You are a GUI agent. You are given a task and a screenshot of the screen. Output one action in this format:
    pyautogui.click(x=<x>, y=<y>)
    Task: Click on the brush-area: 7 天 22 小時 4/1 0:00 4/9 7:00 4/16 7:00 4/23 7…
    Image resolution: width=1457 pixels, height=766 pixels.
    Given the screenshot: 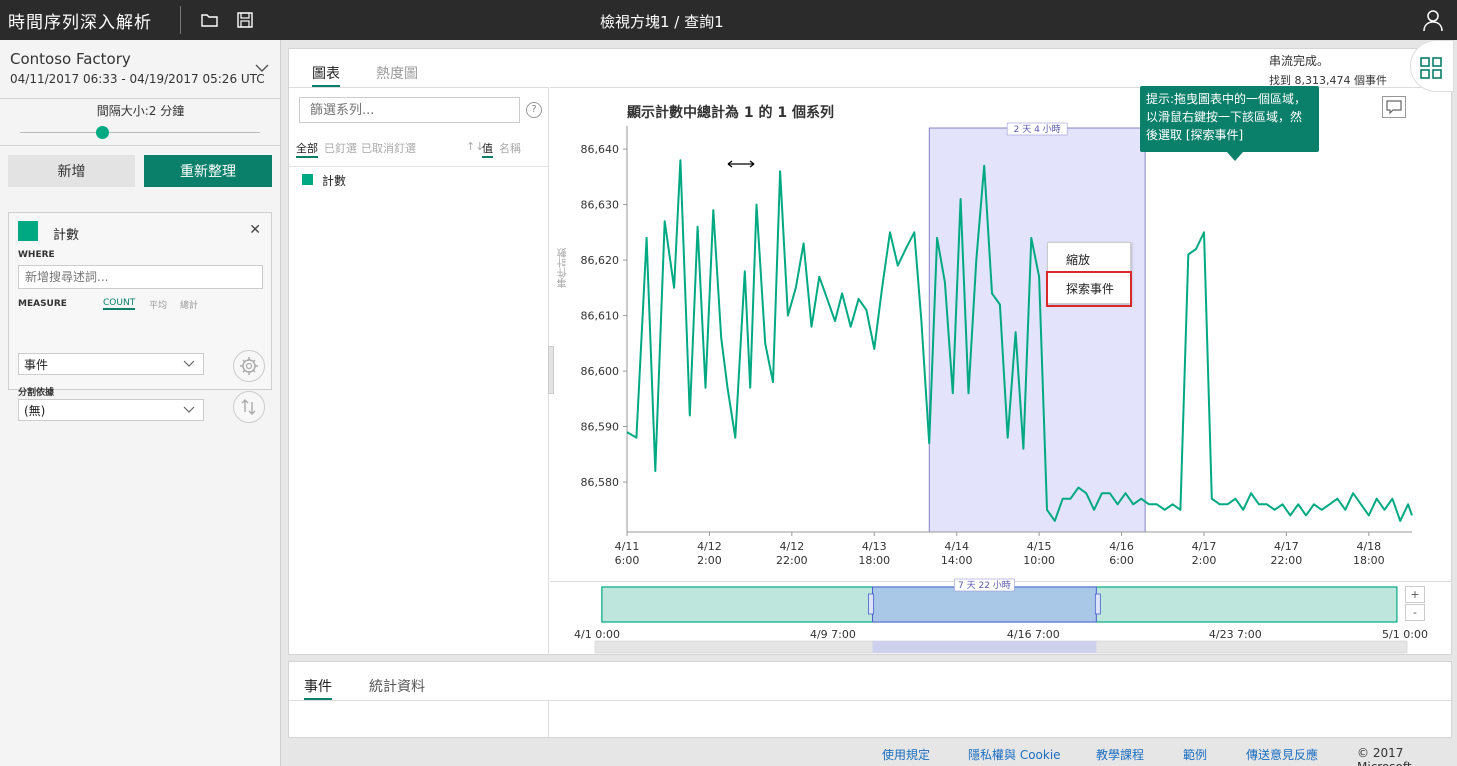 What is the action you would take?
    pyautogui.click(x=1001, y=617)
    